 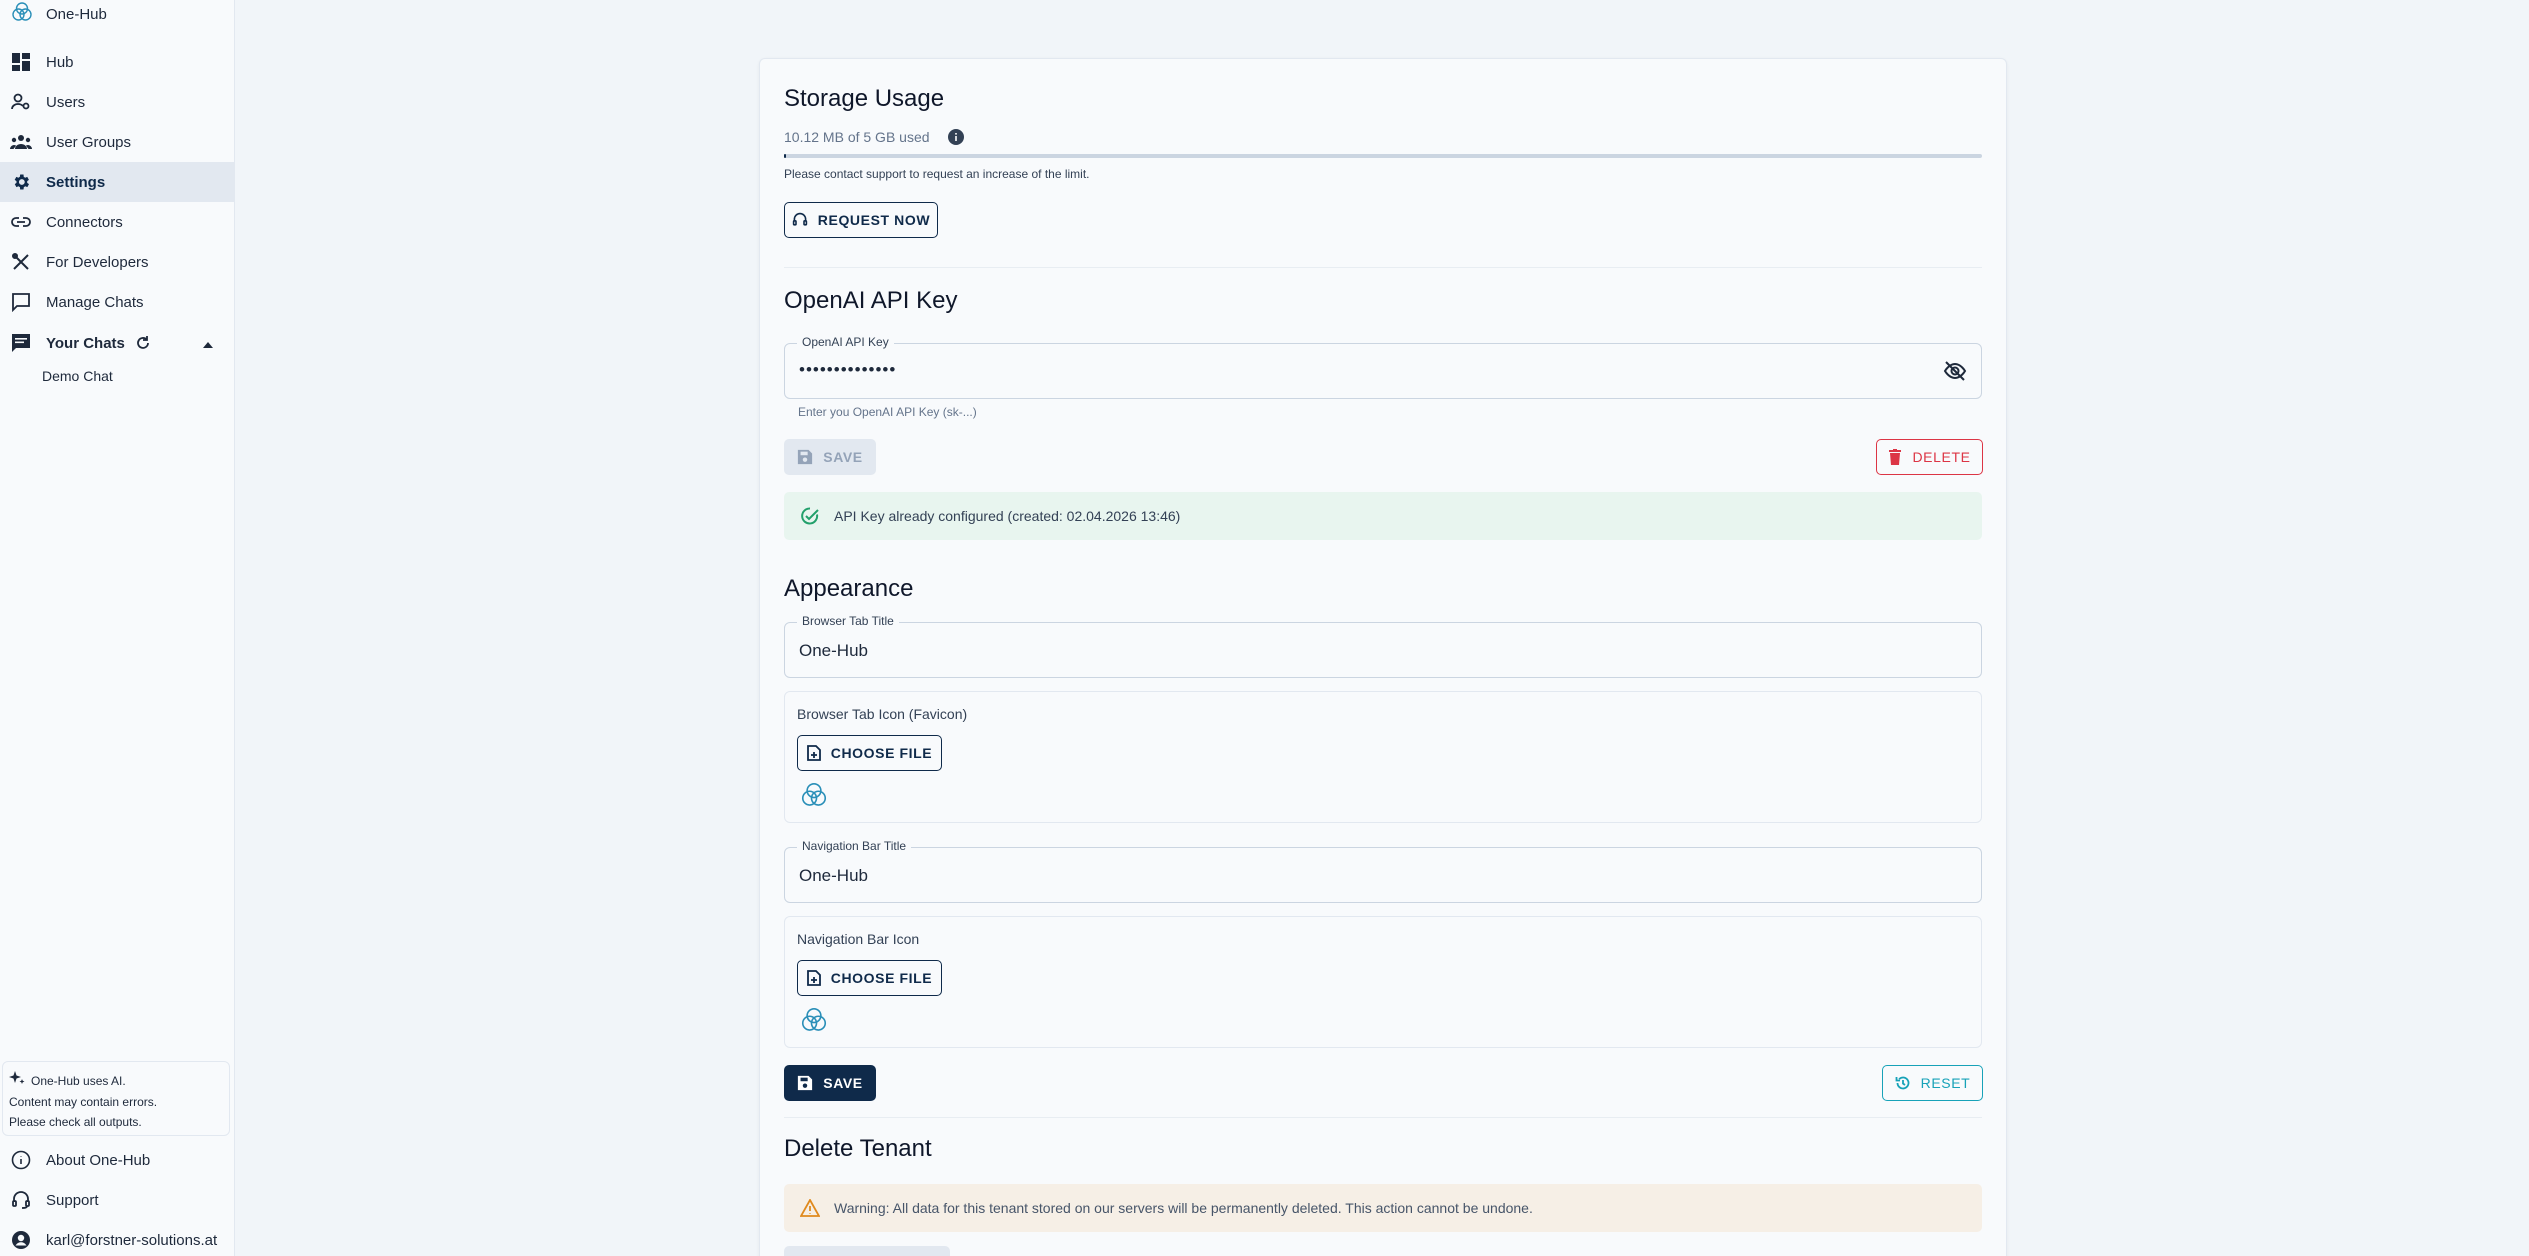 I want to click on openai-key-helper: Enter you OpenAI API Key (sk-...), so click(x=887, y=412).